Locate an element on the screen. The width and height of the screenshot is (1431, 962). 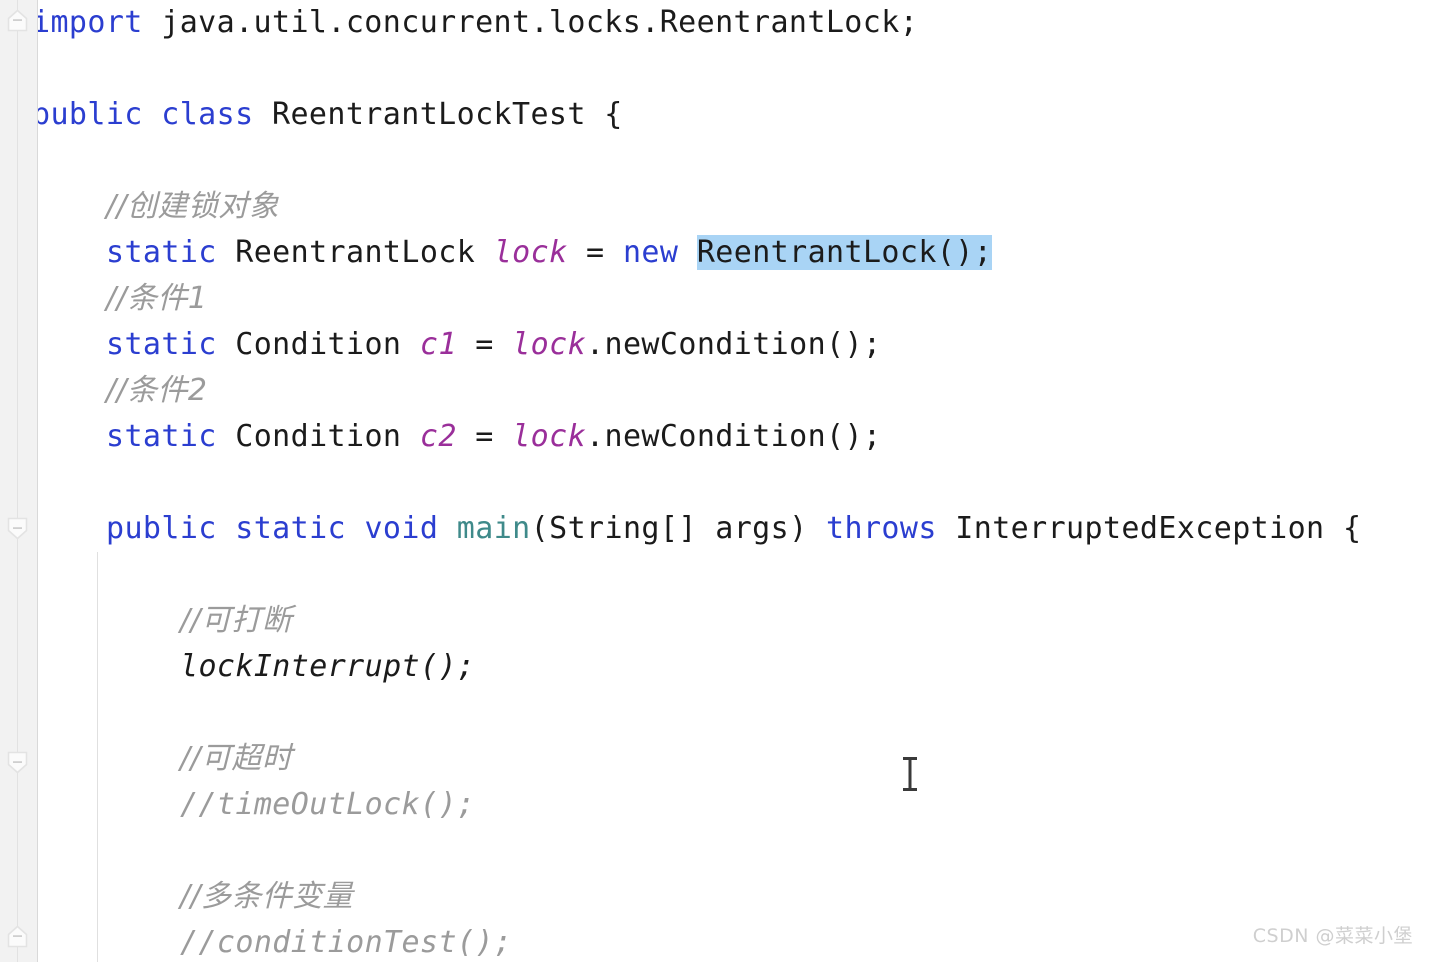
line-lock-field-token-3: = is located at coordinates (595, 252).